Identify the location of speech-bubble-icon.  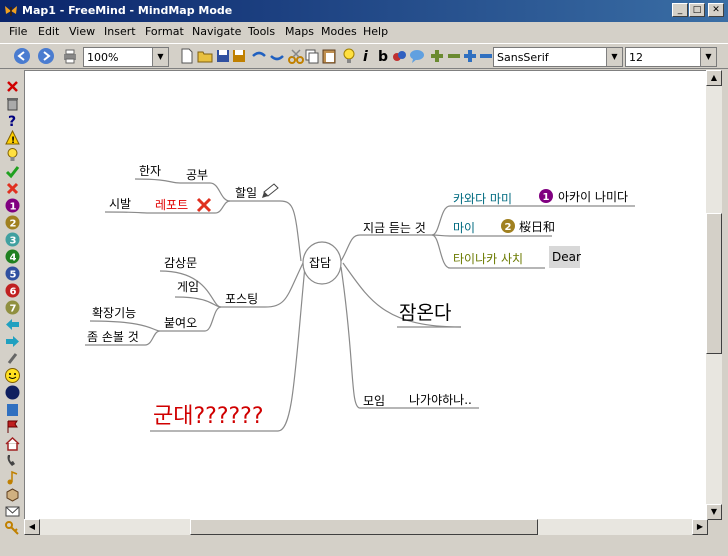
(417, 56).